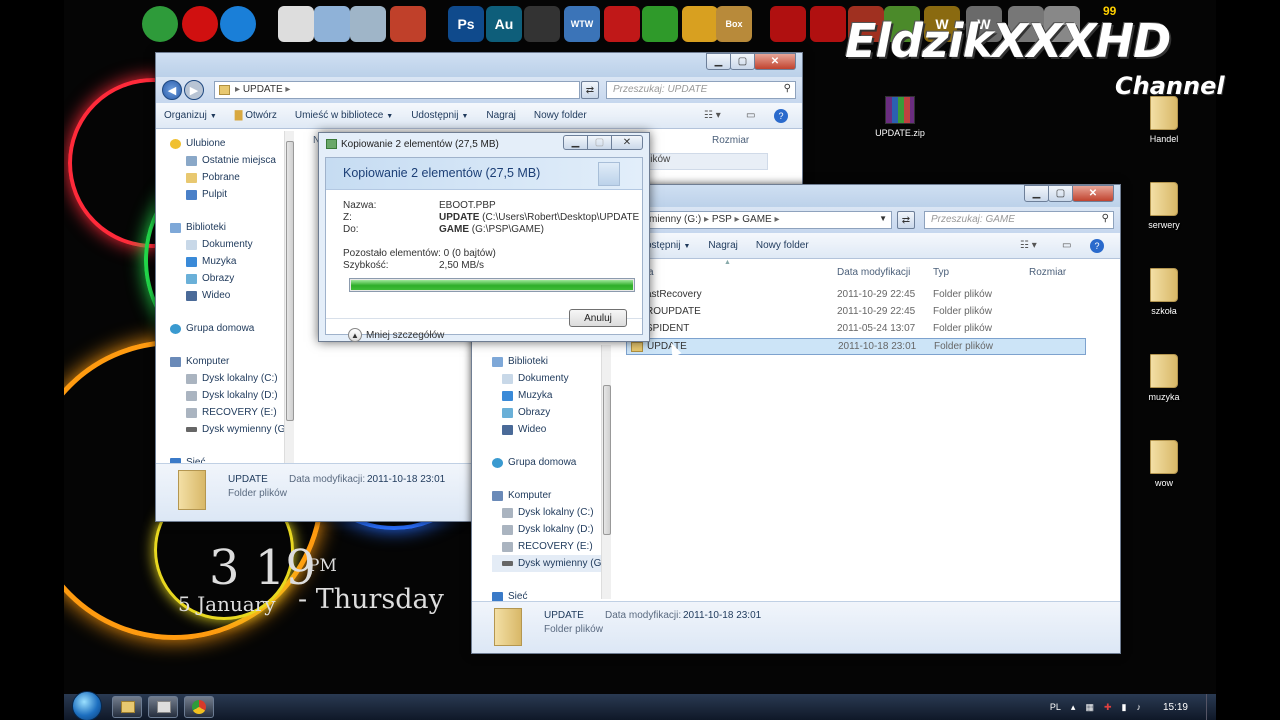 This screenshot has height=720, width=1280. I want to click on taskbar-chrome-button, so click(199, 707).